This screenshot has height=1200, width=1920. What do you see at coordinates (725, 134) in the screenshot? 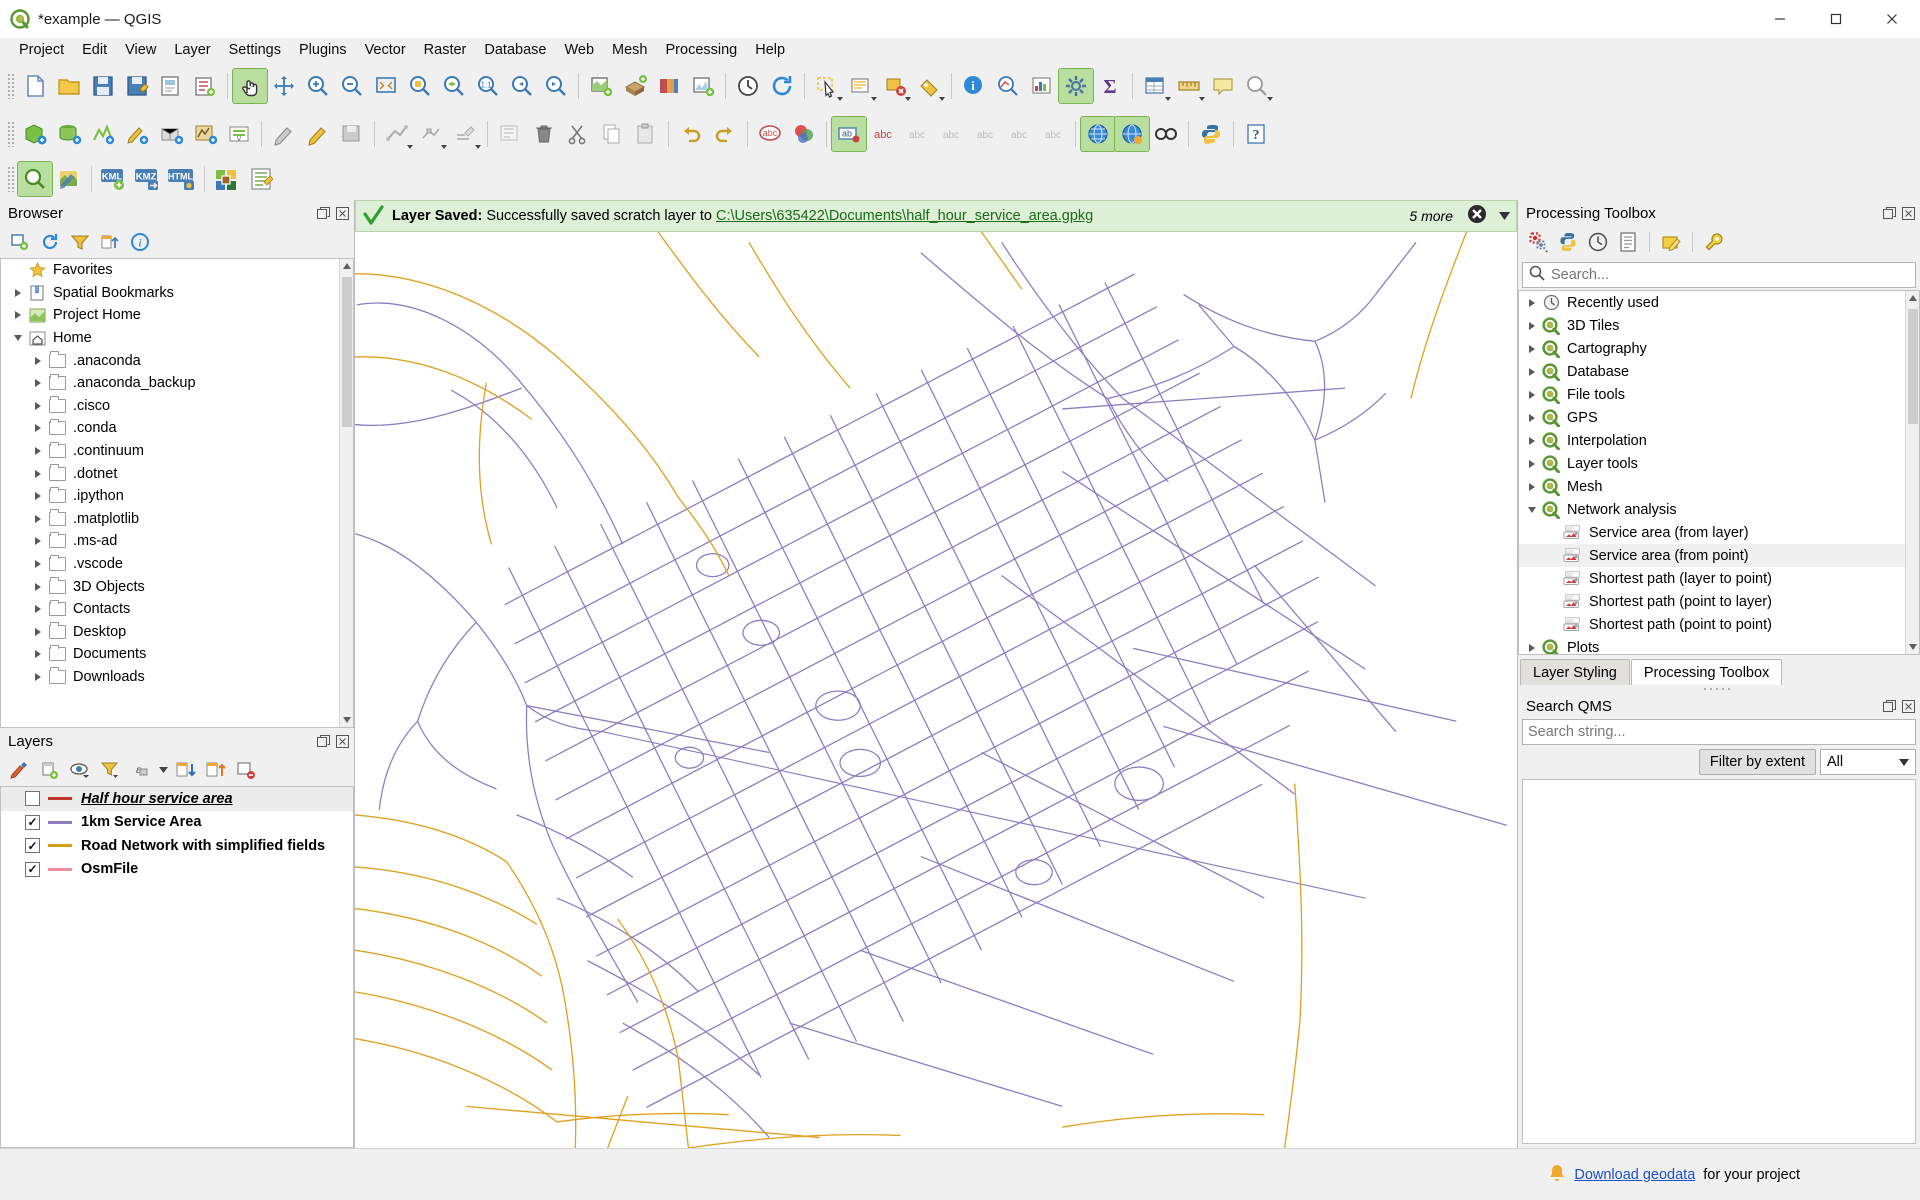
I see `redo-icon` at bounding box center [725, 134].